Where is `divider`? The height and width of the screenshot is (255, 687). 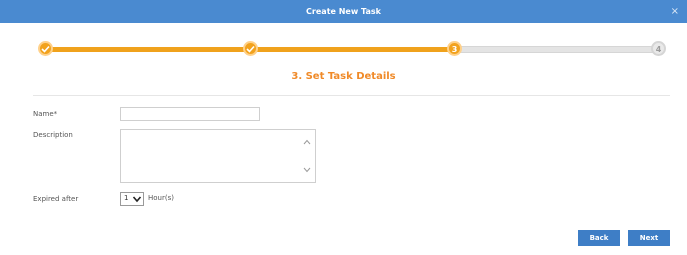
divider is located at coordinates (351, 95).